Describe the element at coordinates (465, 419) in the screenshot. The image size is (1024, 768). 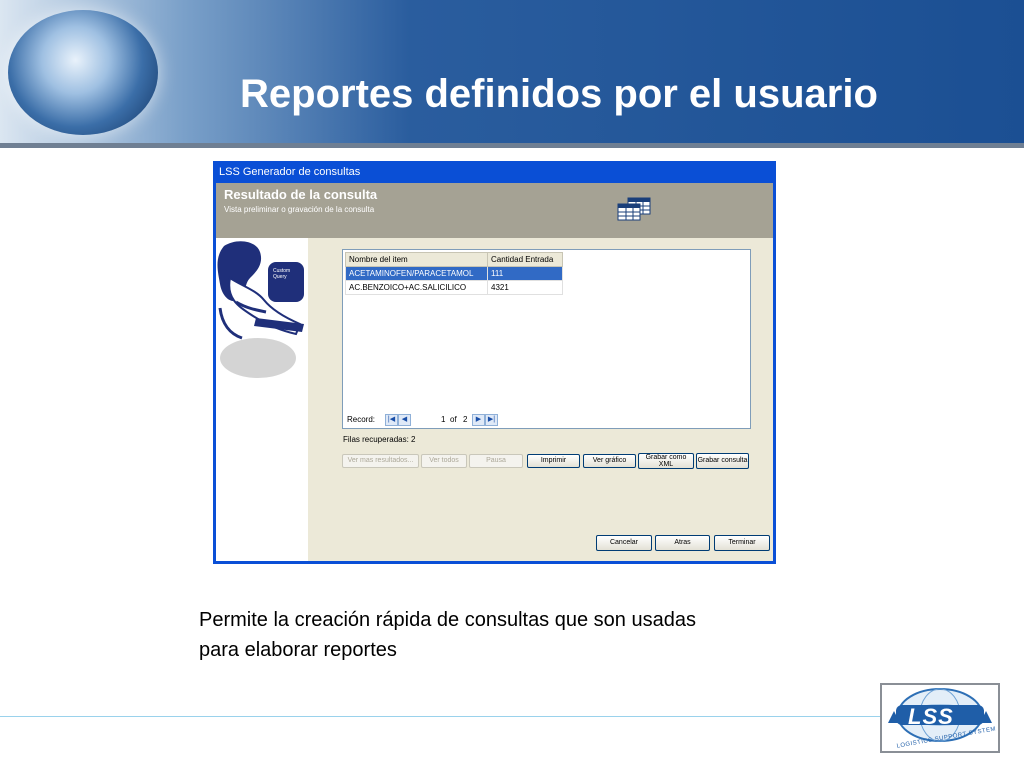
I see `total-records: 2` at that location.